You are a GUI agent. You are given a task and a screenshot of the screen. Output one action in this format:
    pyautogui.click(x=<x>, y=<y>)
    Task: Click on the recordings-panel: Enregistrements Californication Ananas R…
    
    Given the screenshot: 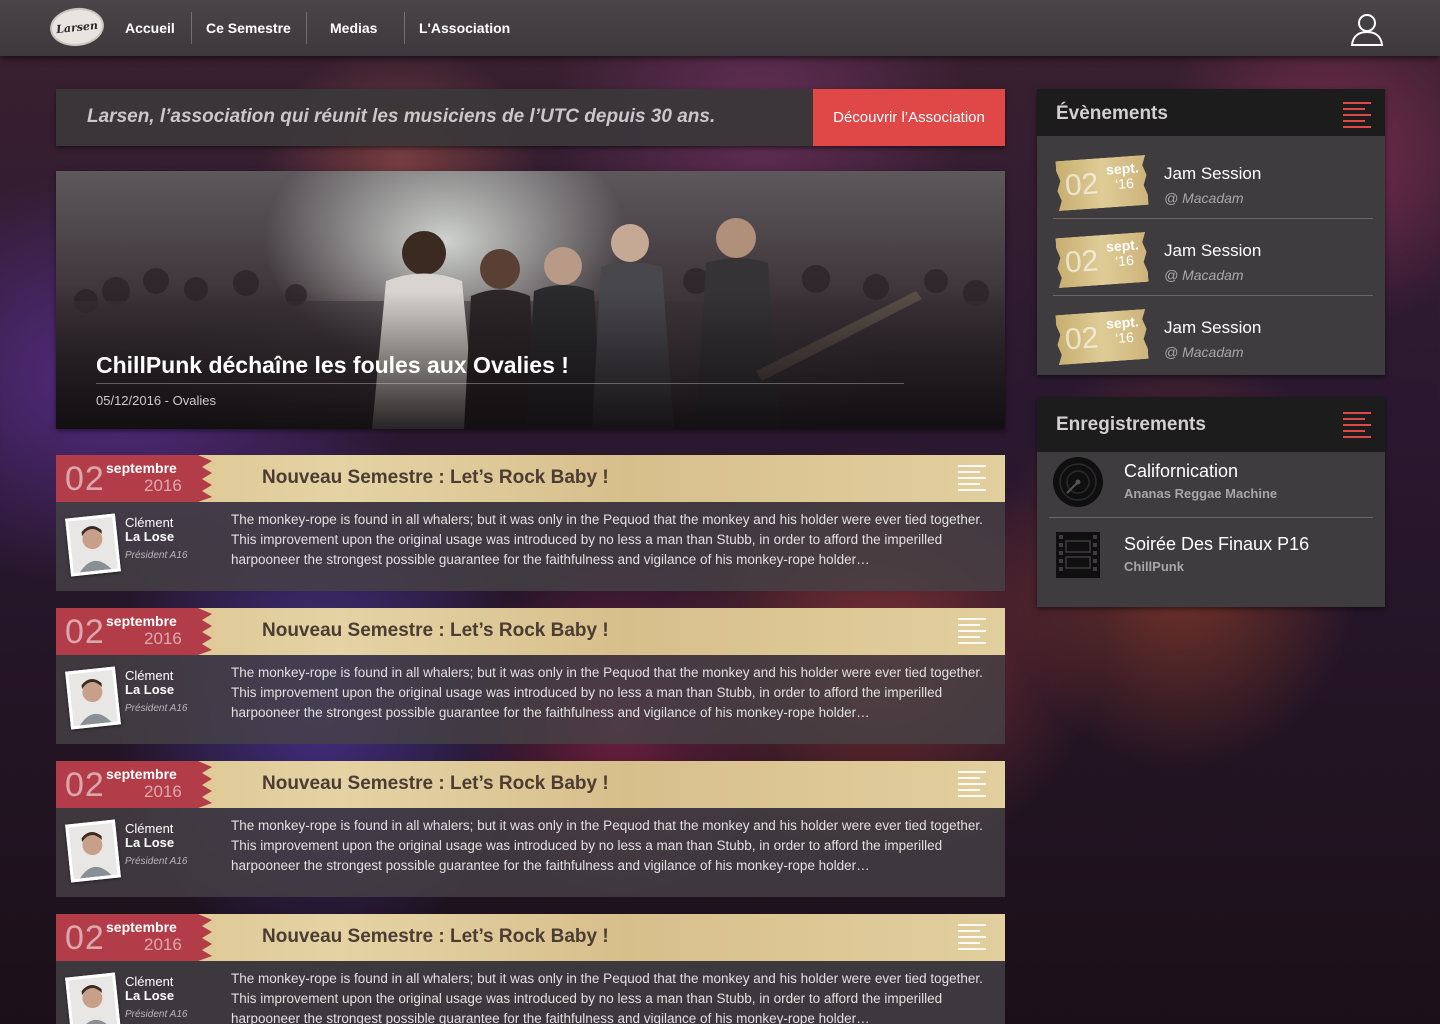 What is the action you would take?
    pyautogui.click(x=1211, y=502)
    